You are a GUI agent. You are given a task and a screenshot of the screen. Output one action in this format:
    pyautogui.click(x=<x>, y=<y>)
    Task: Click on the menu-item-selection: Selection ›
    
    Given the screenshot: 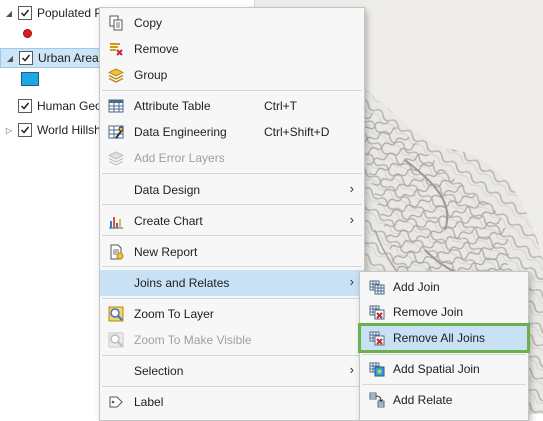 What is the action you would take?
    pyautogui.click(x=232, y=371)
    